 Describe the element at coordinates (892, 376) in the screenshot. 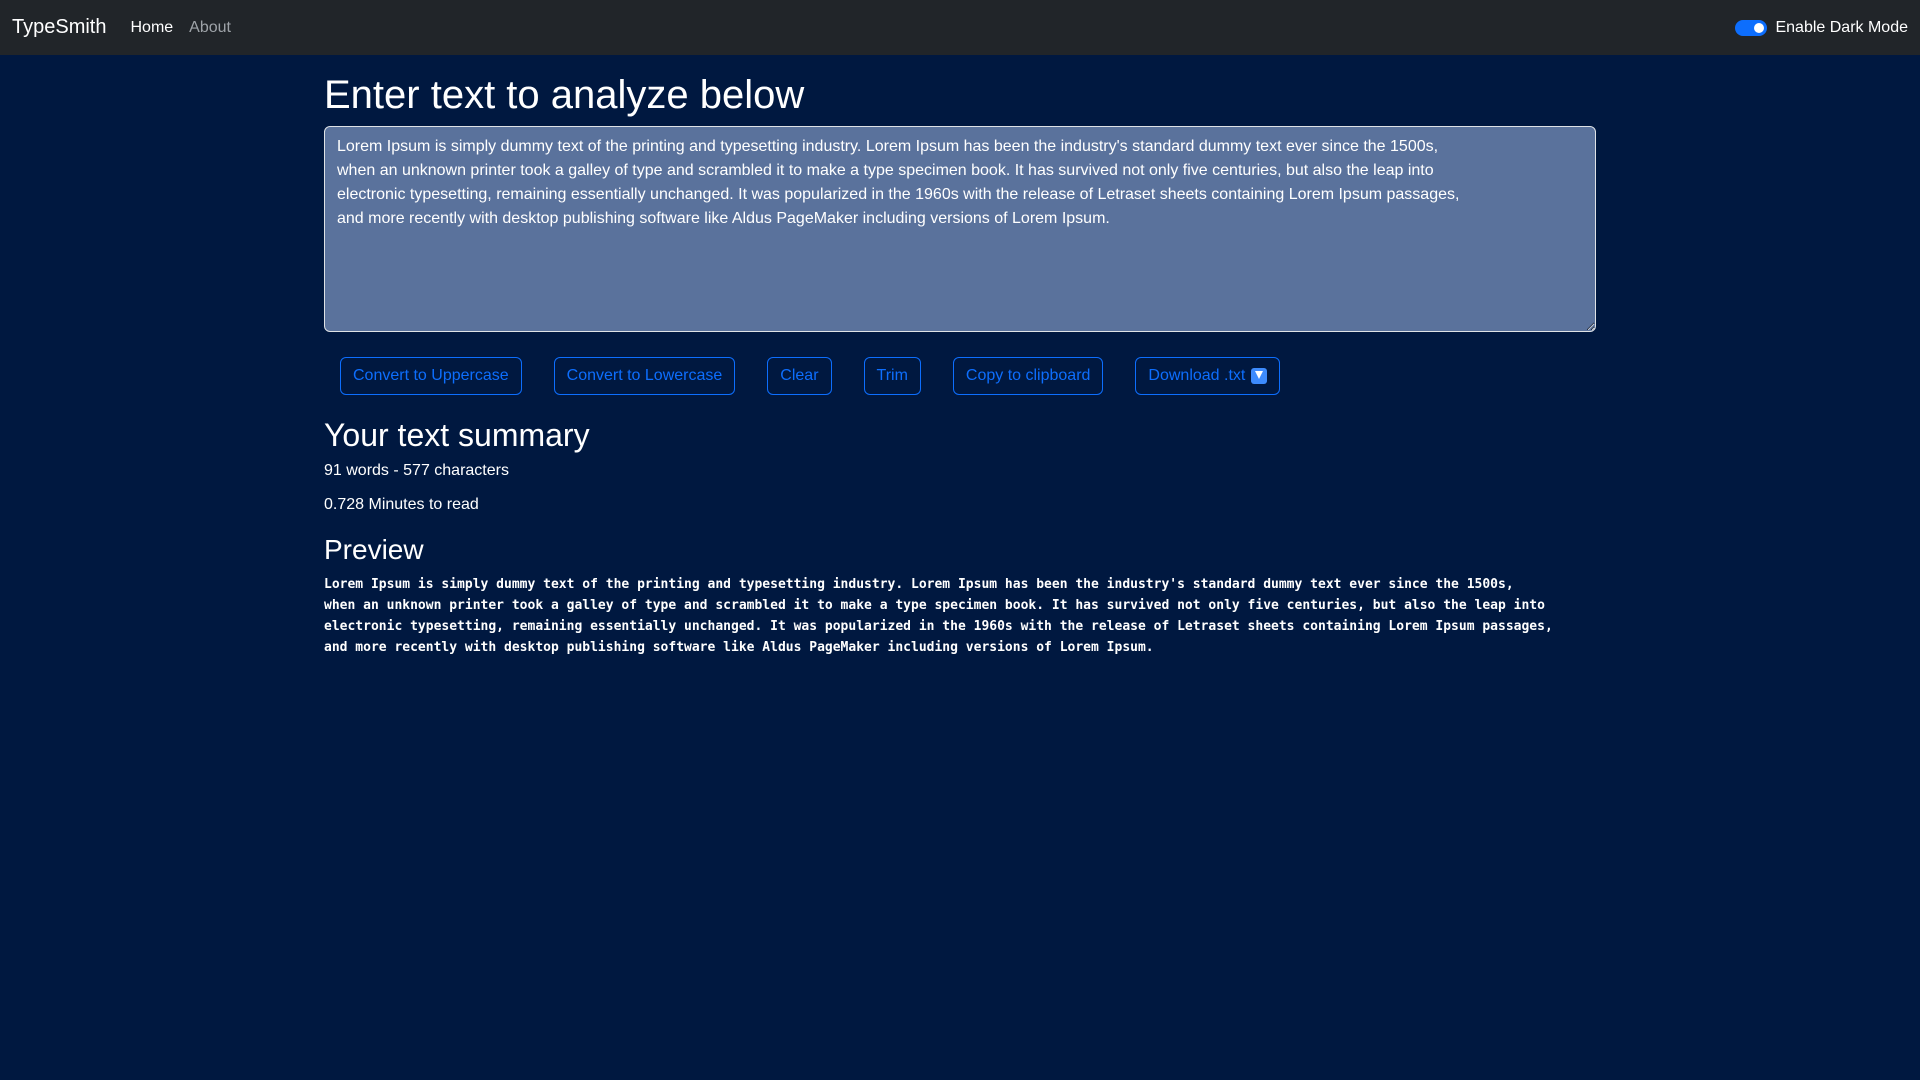

I see `trim-button: Trim` at that location.